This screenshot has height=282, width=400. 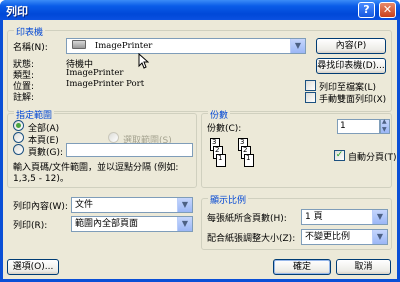 What do you see at coordinates (344, 217) in the screenshot?
I see `pages-per-sheet-select: 1 頁 ▼` at bounding box center [344, 217].